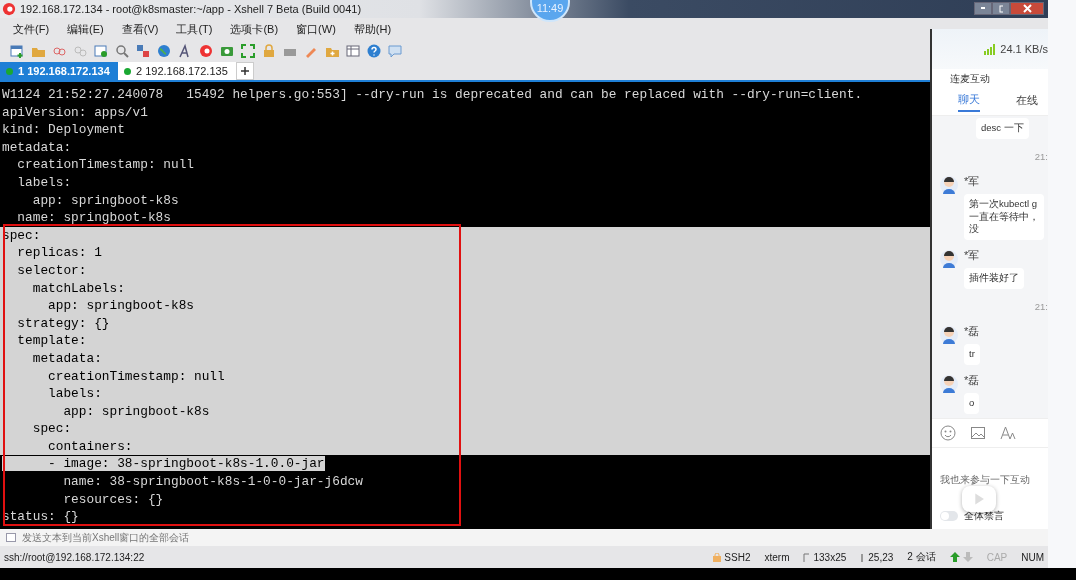 The image size is (1076, 580). Describe the element at coordinates (353, 51) in the screenshot. I see `panel-icon` at that location.